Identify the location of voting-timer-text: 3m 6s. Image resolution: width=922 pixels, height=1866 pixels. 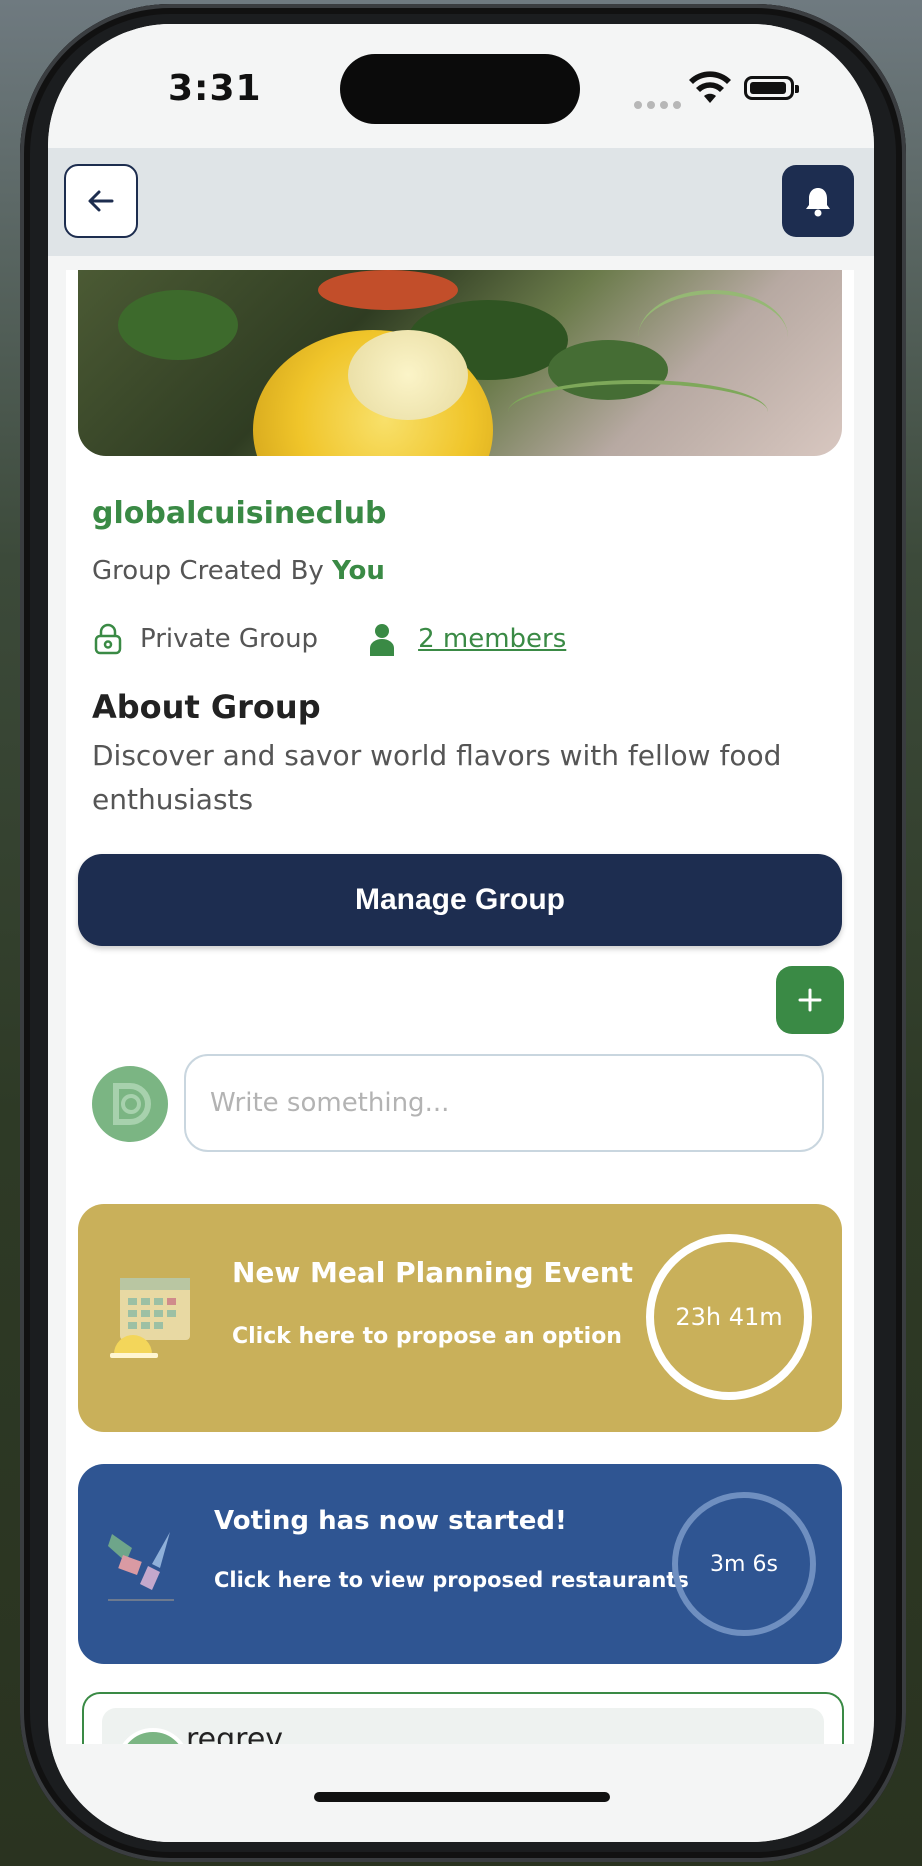
(744, 1564).